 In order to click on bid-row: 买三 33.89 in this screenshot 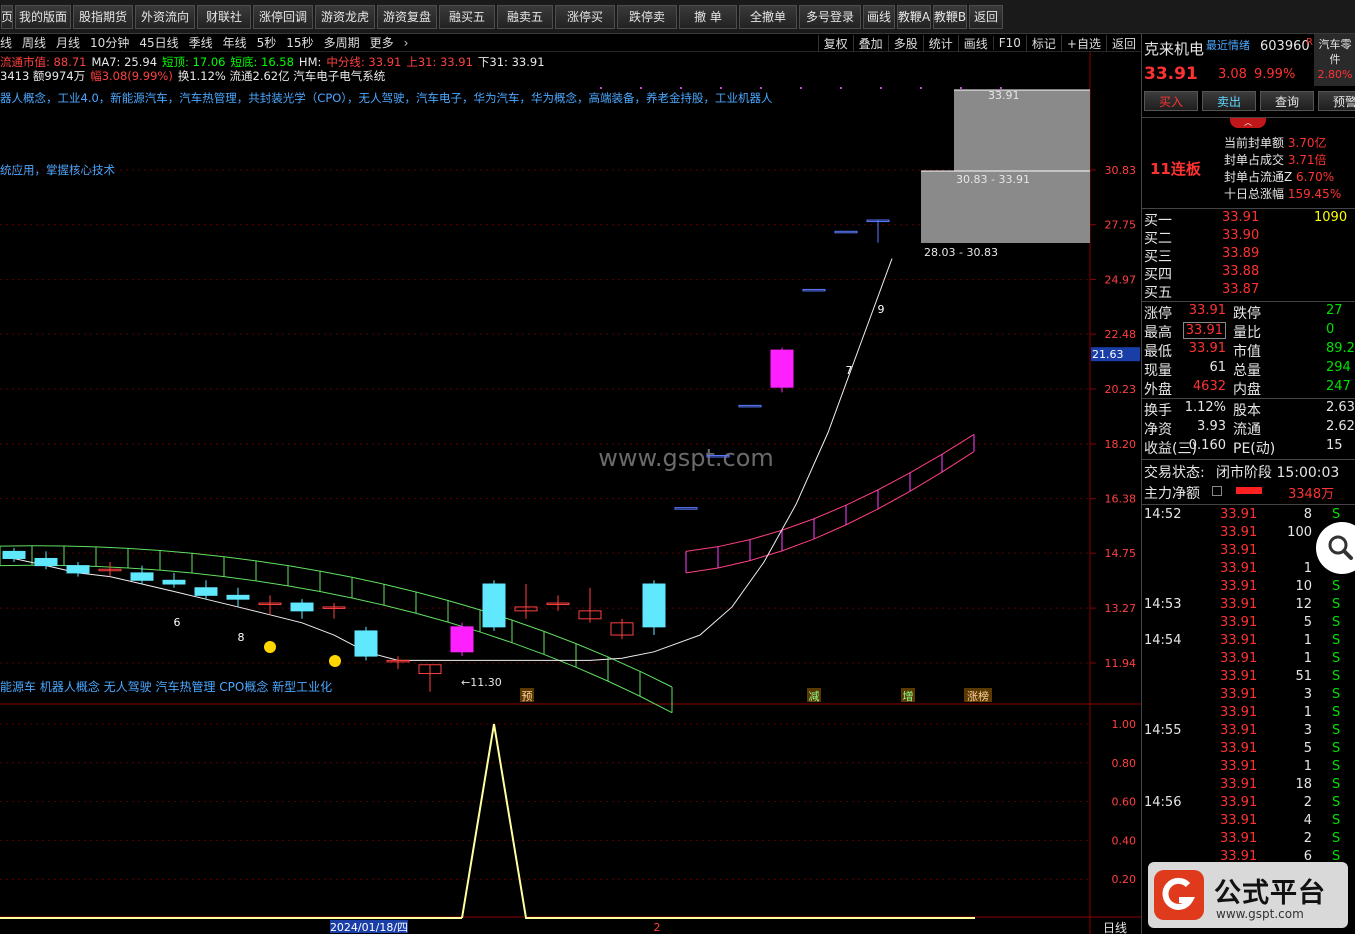, I will do `click(1248, 255)`.